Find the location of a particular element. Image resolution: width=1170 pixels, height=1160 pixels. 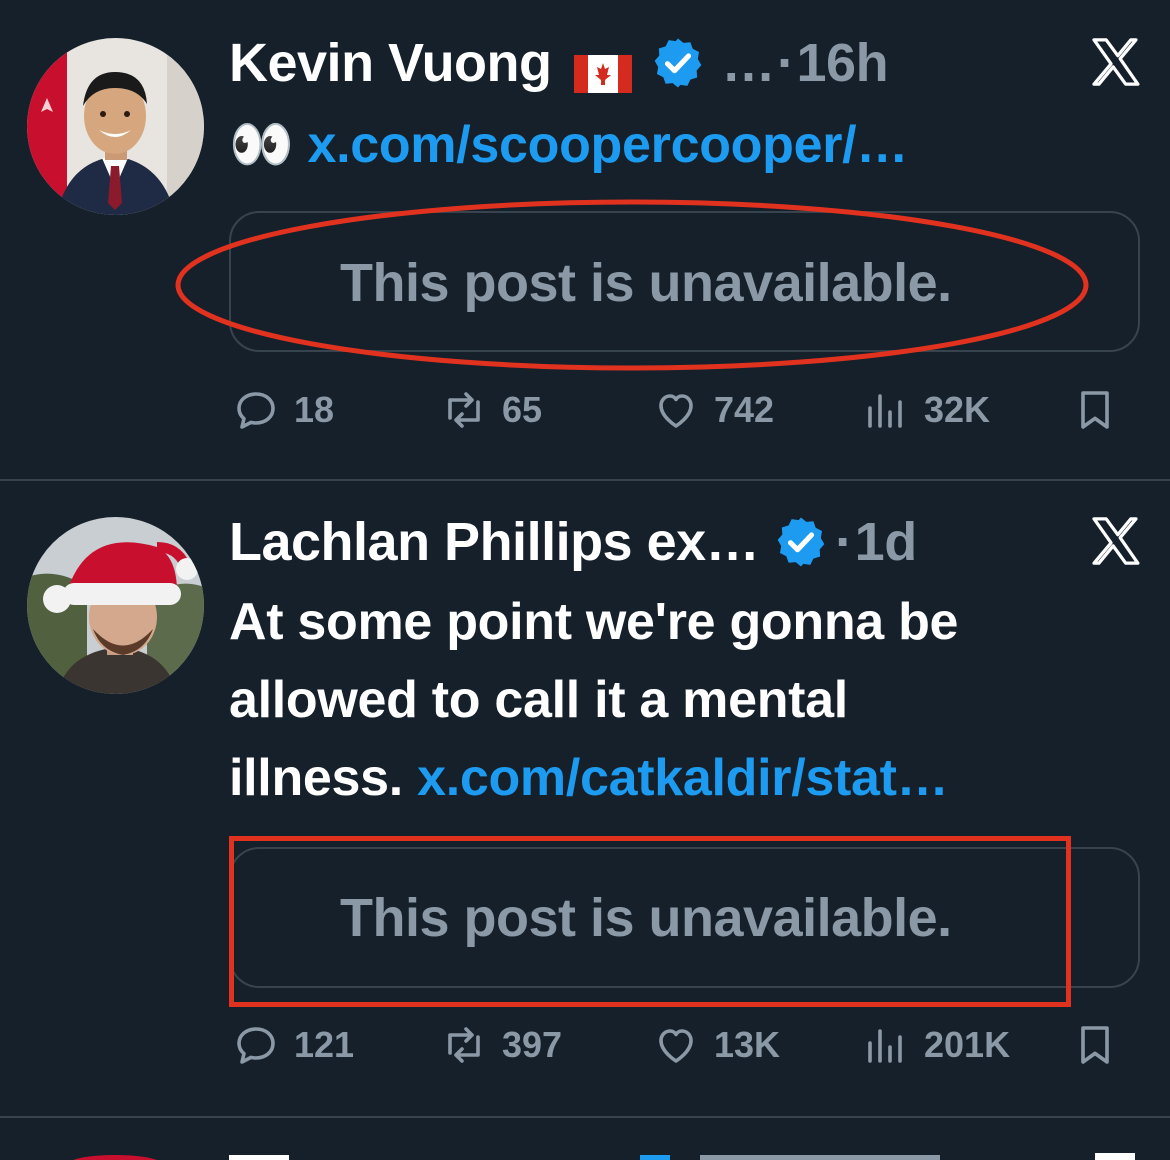

action-bar: 121 397 13K 201K is located at coordinates (585, 1051).